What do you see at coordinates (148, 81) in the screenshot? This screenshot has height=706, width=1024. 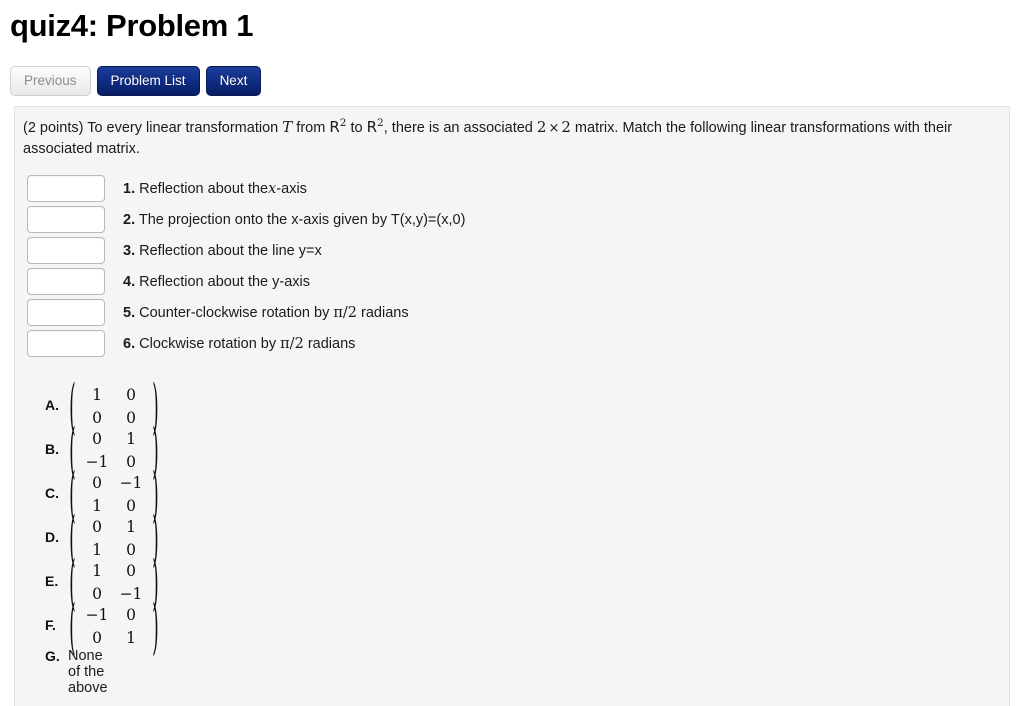 I see `problem-list-button: Problem List` at bounding box center [148, 81].